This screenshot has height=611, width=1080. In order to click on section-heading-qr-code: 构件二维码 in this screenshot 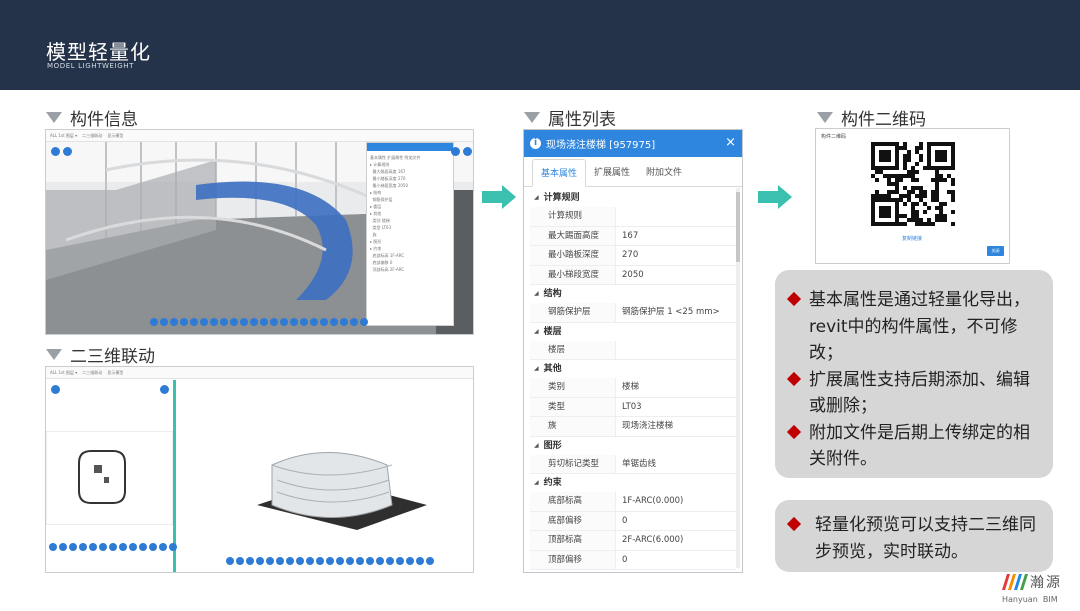, I will do `click(871, 117)`.